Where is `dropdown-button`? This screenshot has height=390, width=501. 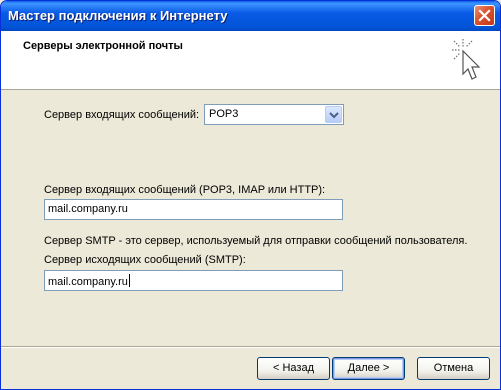 dropdown-button is located at coordinates (333, 114).